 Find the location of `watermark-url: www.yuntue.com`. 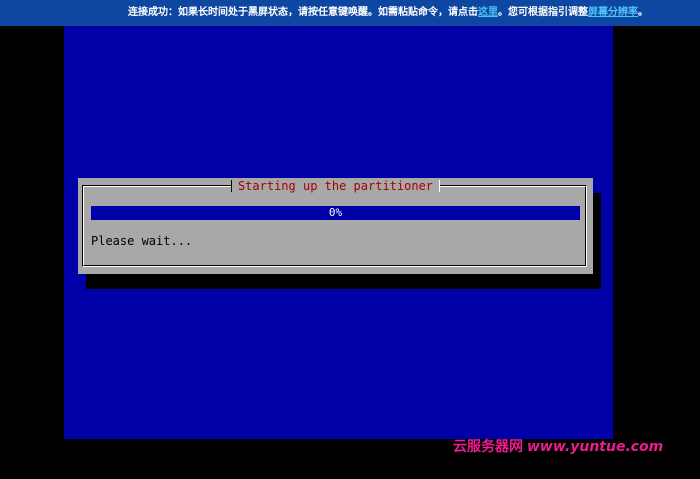

watermark-url: www.yuntue.com is located at coordinates (595, 447).